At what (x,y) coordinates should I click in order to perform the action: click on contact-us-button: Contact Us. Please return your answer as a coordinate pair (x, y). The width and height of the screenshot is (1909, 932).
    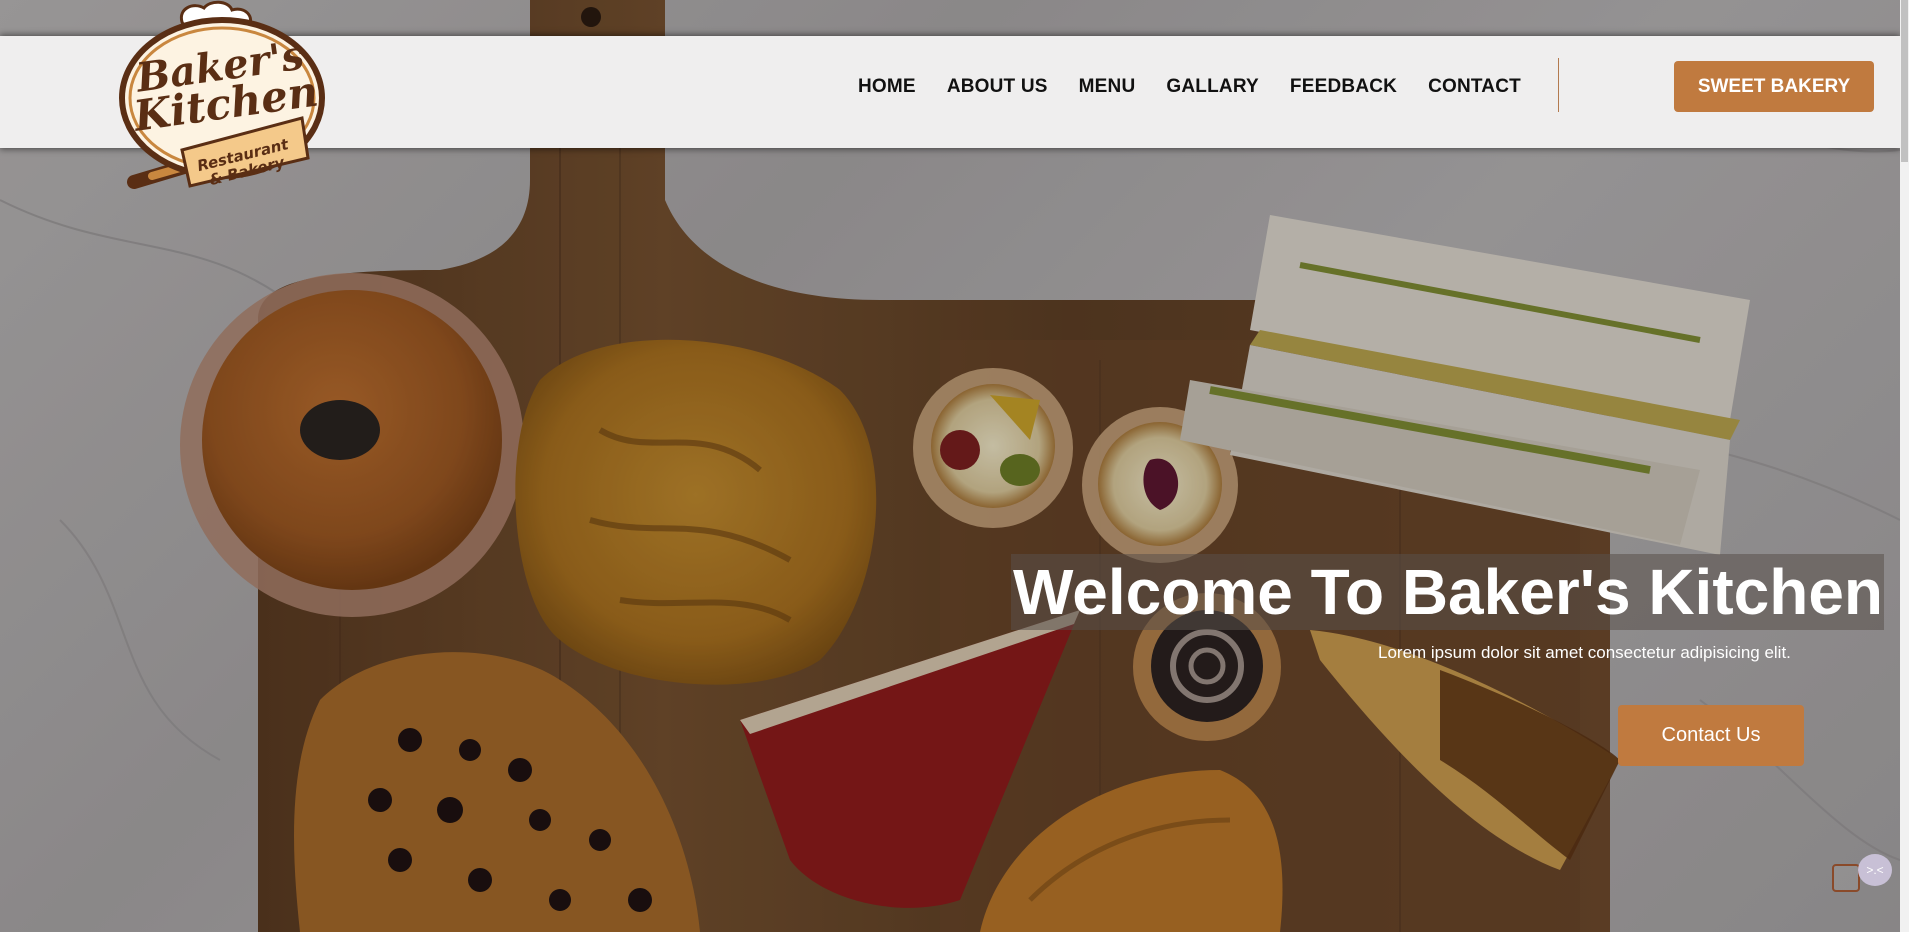
    Looking at the image, I should click on (1711, 735).